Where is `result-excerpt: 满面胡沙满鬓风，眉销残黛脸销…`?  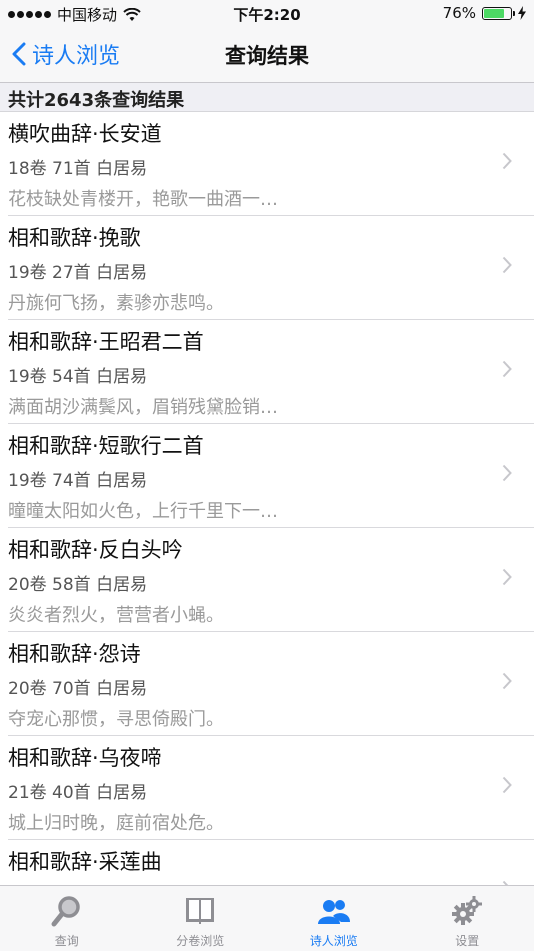
result-excerpt: 满面胡沙满鬓风，眉销残黛脸销… is located at coordinates (143, 406).